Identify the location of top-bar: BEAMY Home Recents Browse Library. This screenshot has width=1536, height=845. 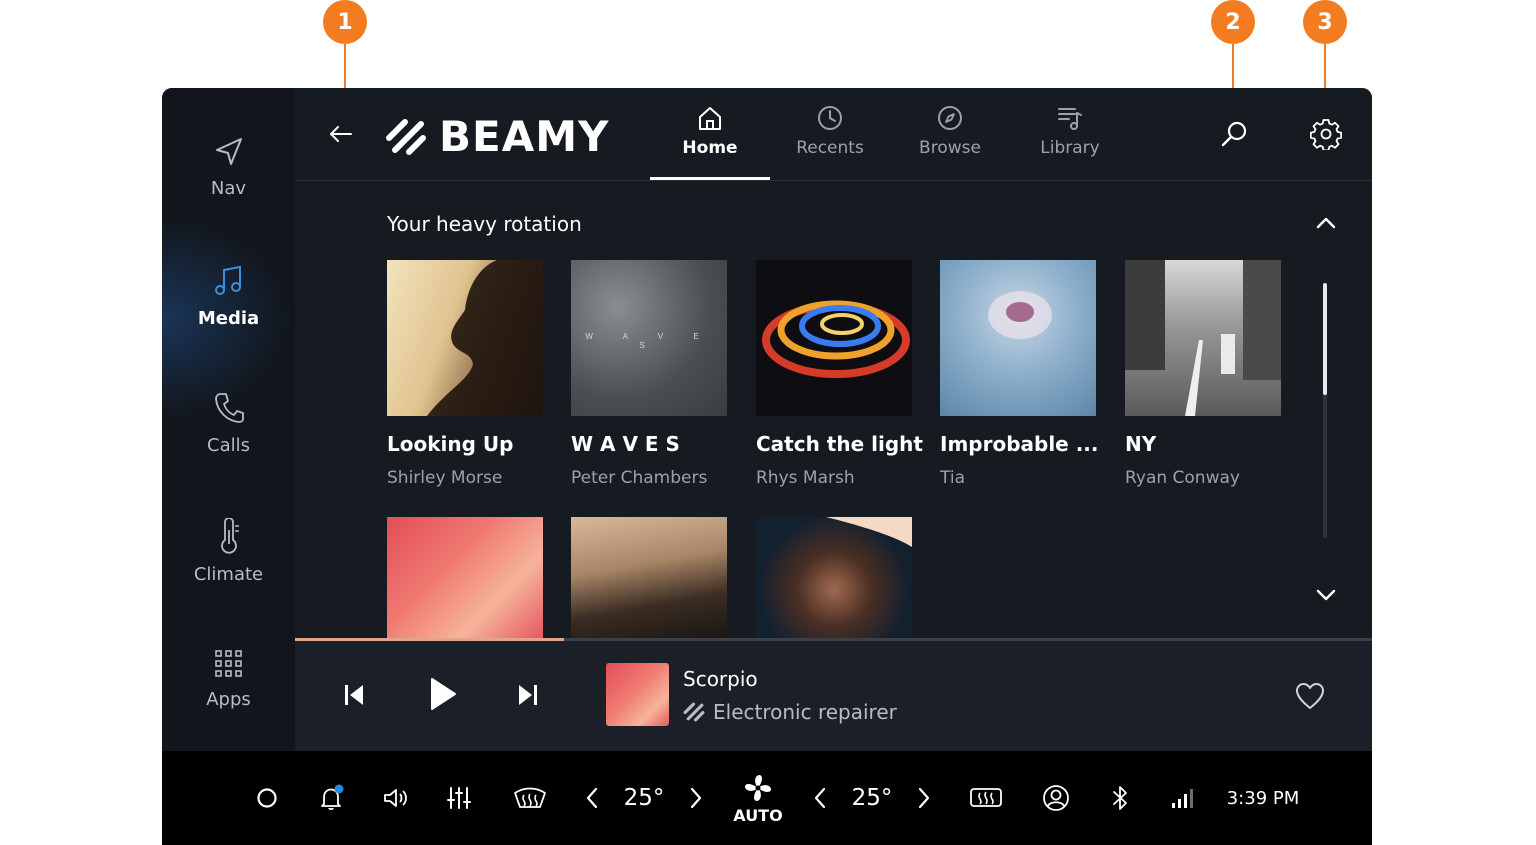
(833, 134).